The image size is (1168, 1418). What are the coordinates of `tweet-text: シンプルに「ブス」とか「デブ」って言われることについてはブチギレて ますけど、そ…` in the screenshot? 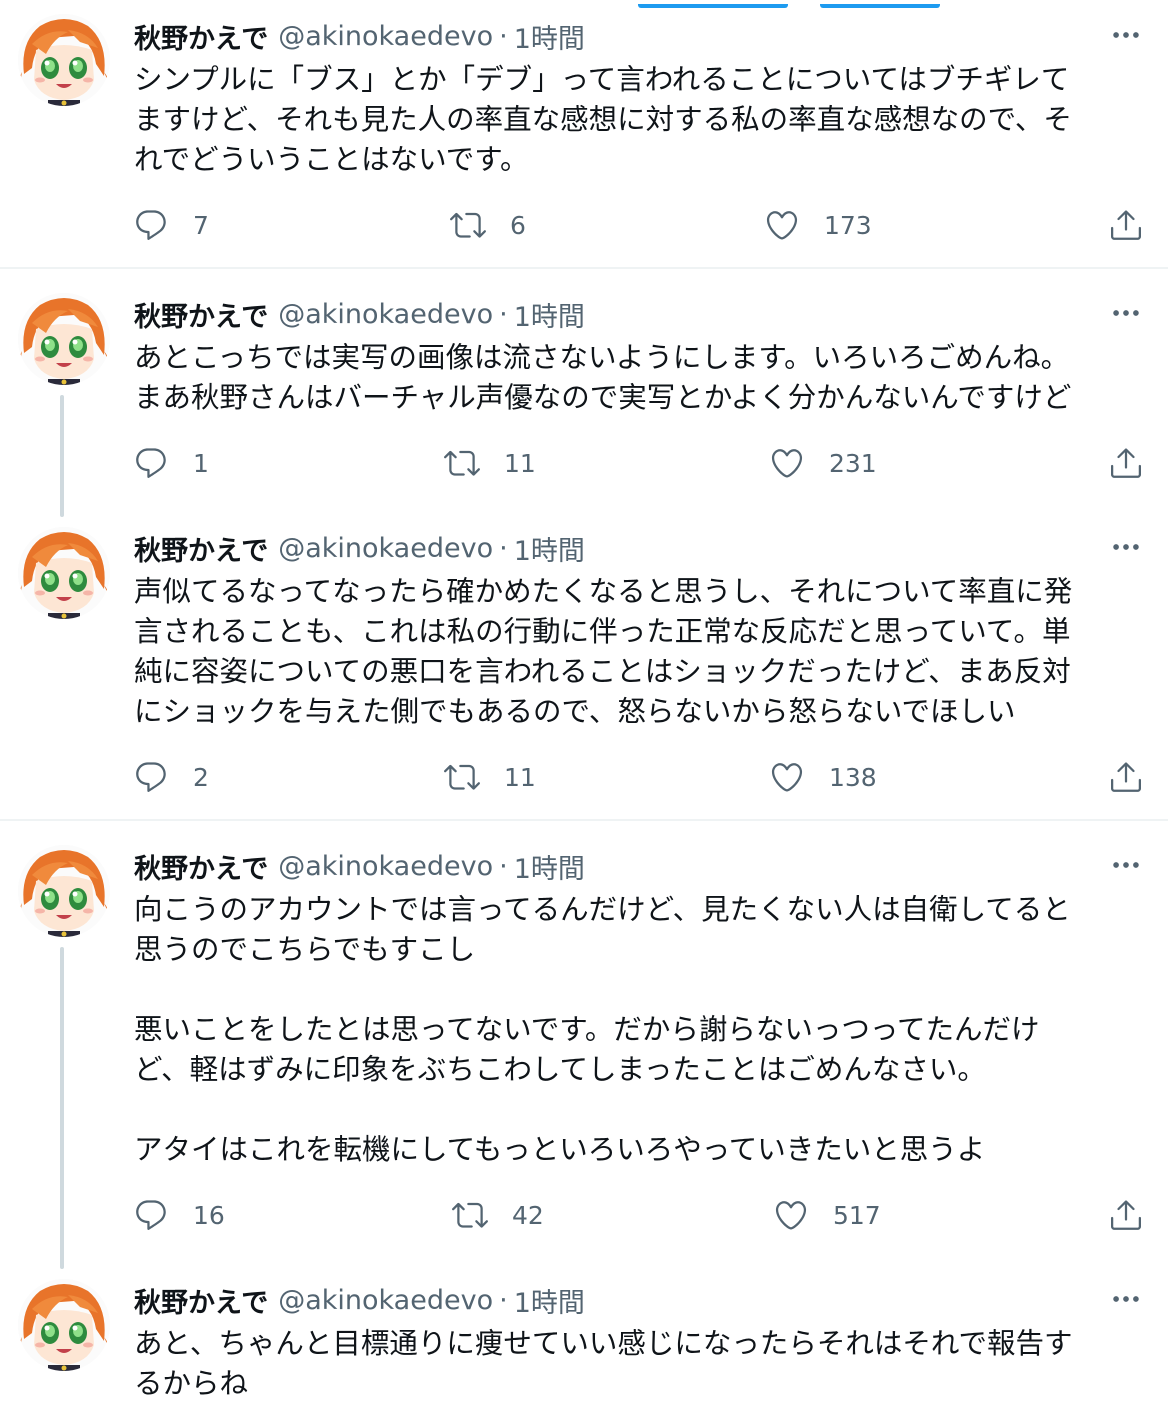 It's located at (603, 119).